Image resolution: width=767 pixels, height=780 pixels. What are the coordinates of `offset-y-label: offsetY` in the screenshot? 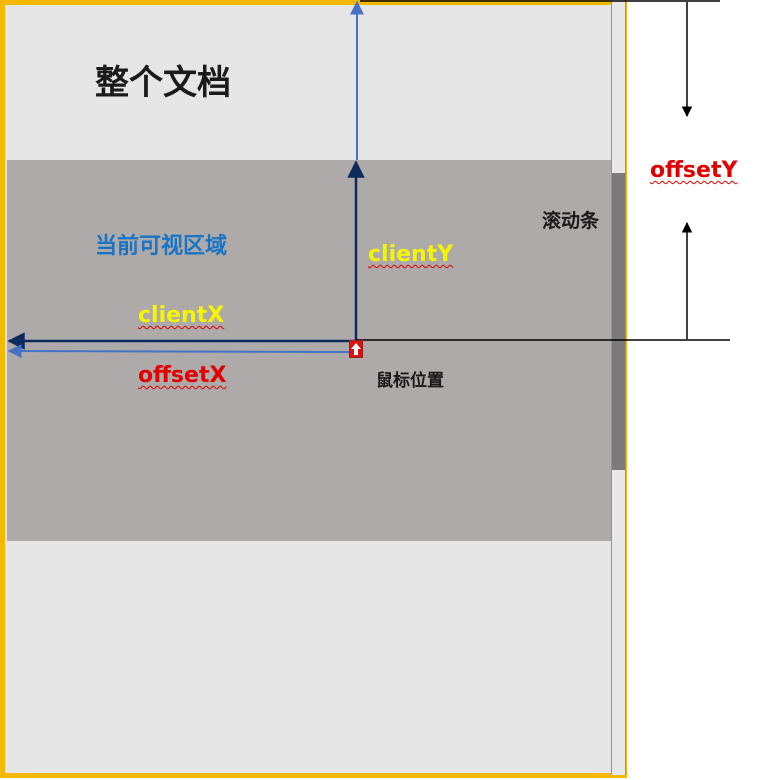 It's located at (694, 170).